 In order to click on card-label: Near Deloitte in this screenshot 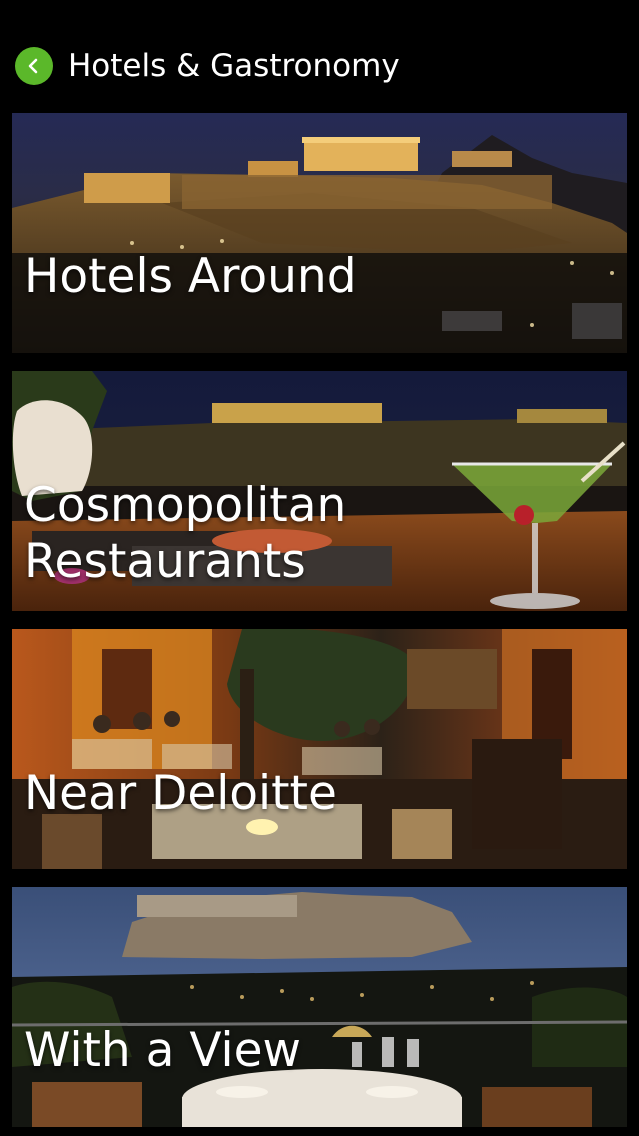, I will do `click(180, 793)`.